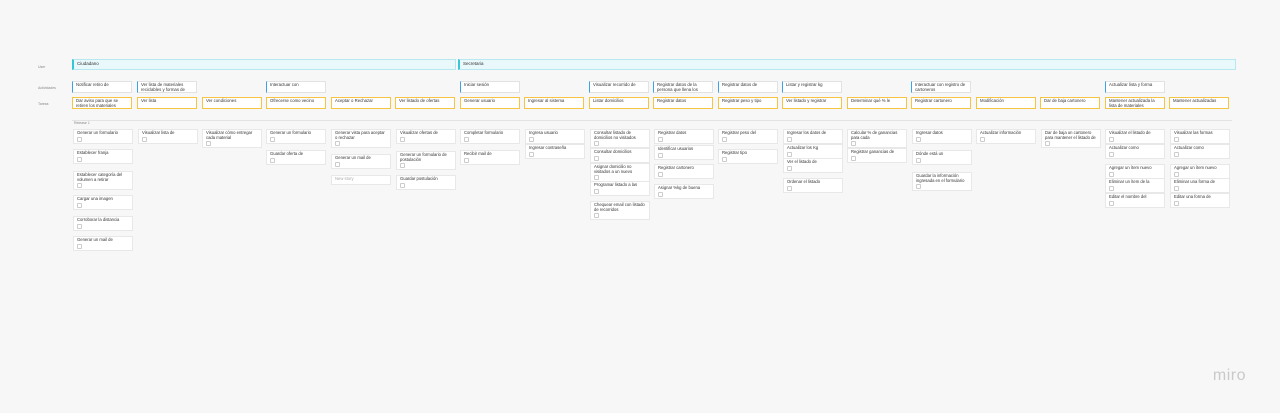 Image resolution: width=1280 pixels, height=413 pixels. What do you see at coordinates (103, 202) in the screenshot?
I see `story-card: Cargar una imagen` at bounding box center [103, 202].